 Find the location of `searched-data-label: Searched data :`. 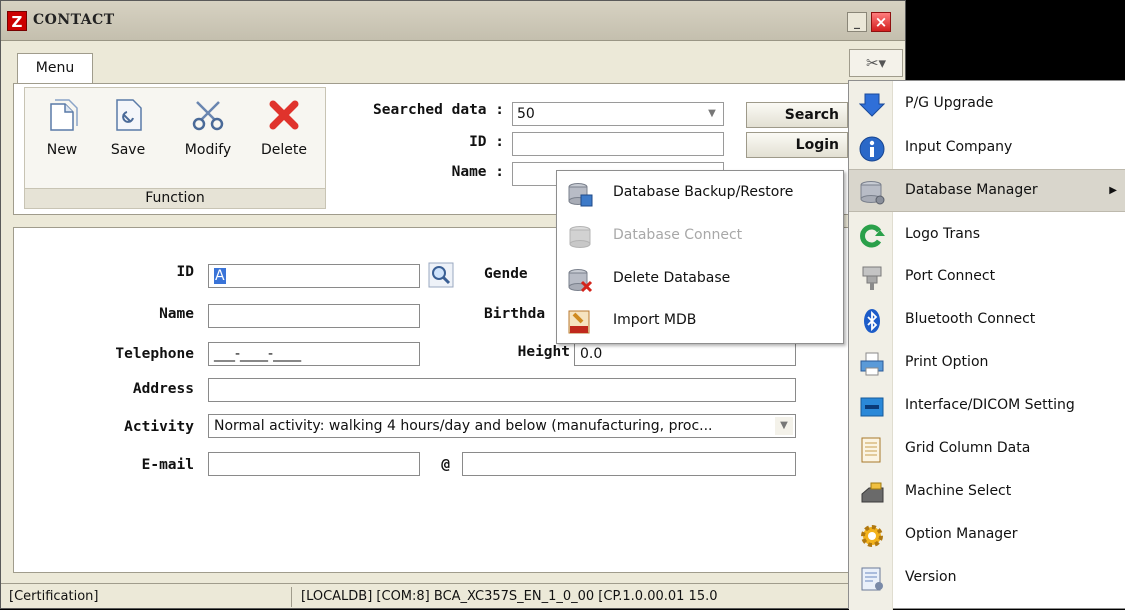

searched-data-label: Searched data : is located at coordinates (438, 110).